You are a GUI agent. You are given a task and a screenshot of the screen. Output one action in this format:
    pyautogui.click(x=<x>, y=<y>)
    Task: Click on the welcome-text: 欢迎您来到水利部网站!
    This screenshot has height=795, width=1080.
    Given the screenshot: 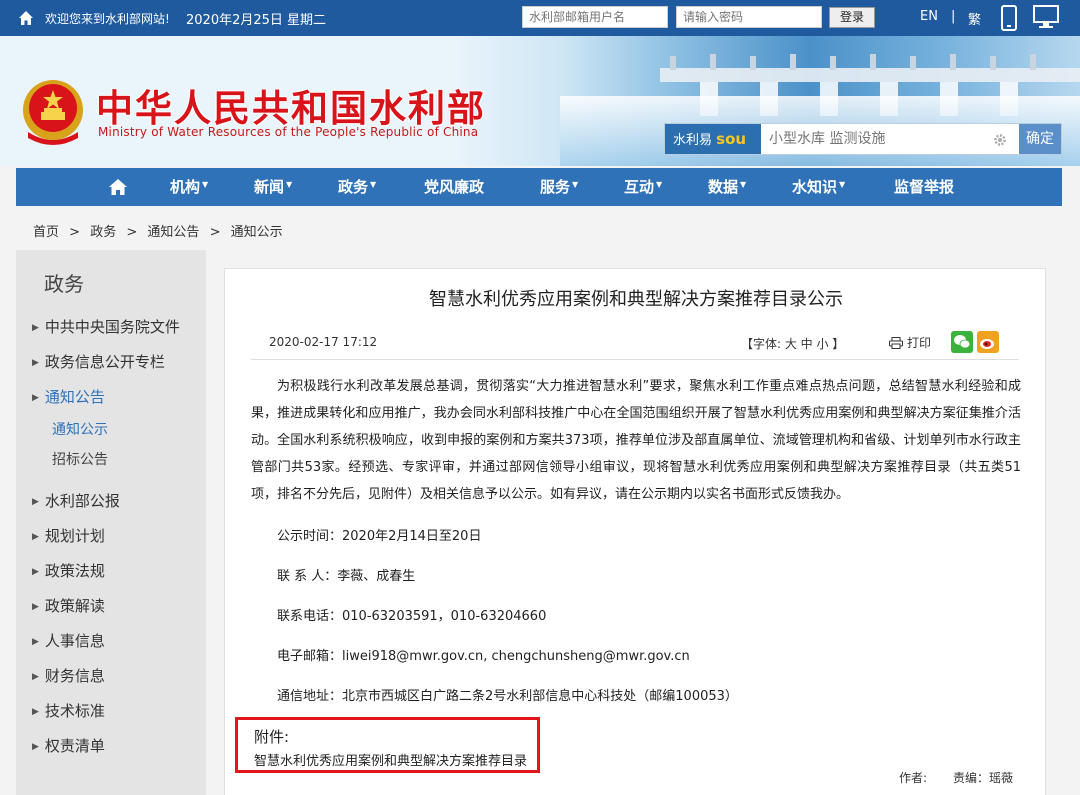 What is the action you would take?
    pyautogui.click(x=107, y=19)
    